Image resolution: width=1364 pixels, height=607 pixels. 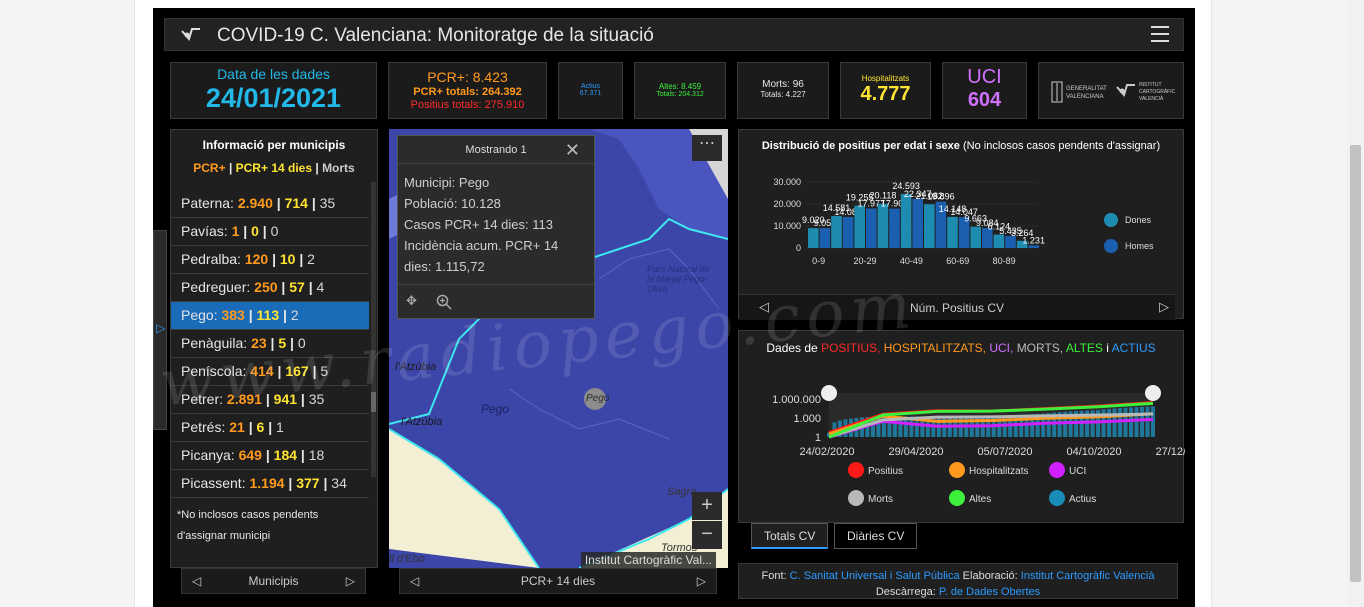 I want to click on zoom-out-icon: −, so click(x=707, y=535).